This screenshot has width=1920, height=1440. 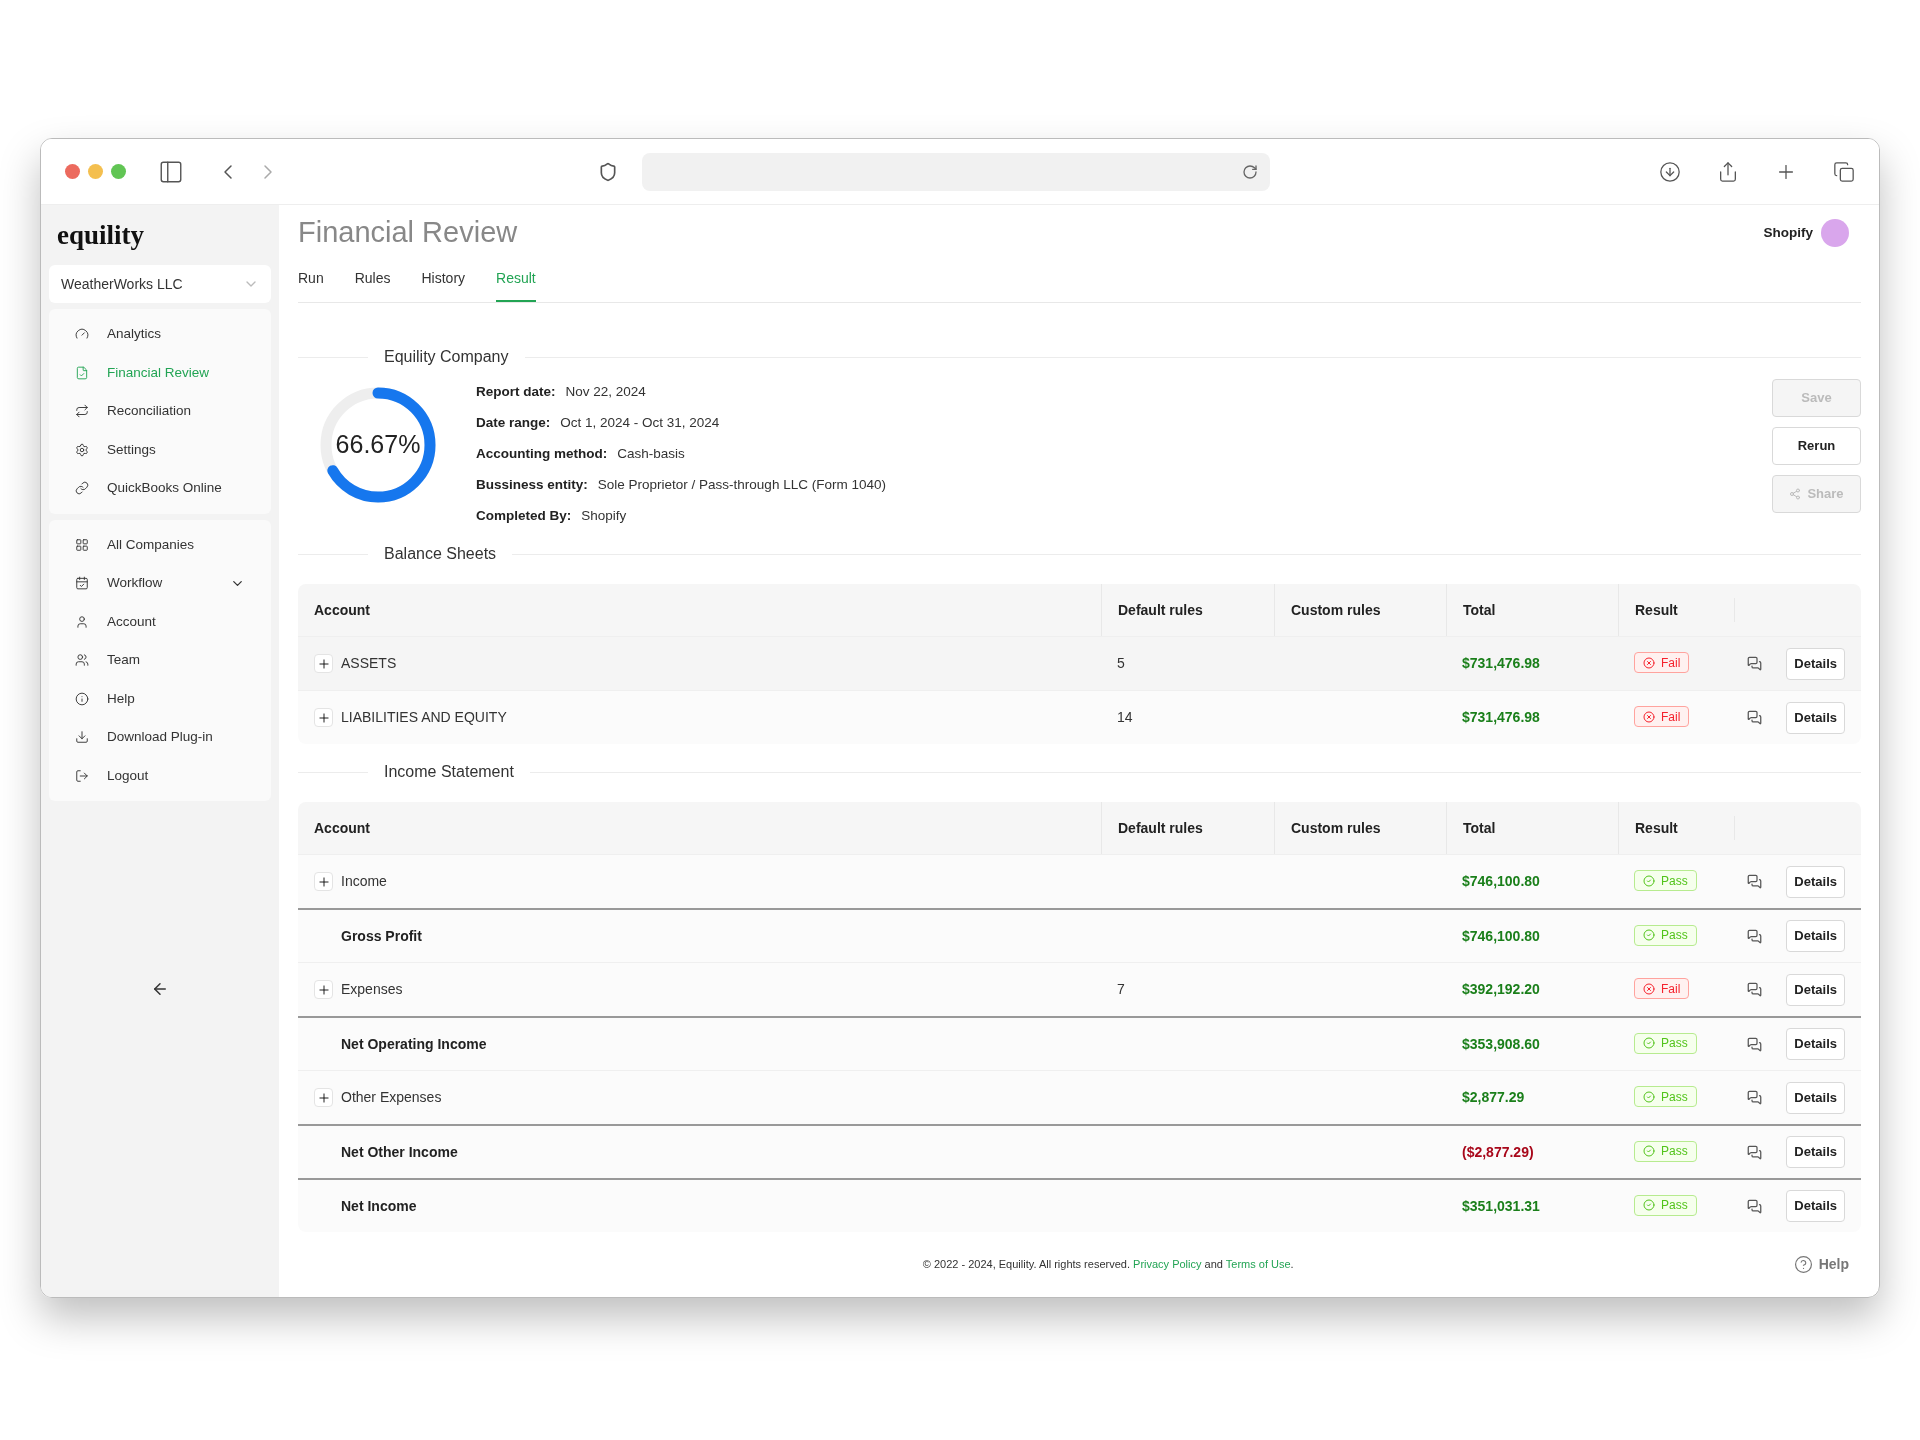 I want to click on account-name: Net Income, so click(x=379, y=1206).